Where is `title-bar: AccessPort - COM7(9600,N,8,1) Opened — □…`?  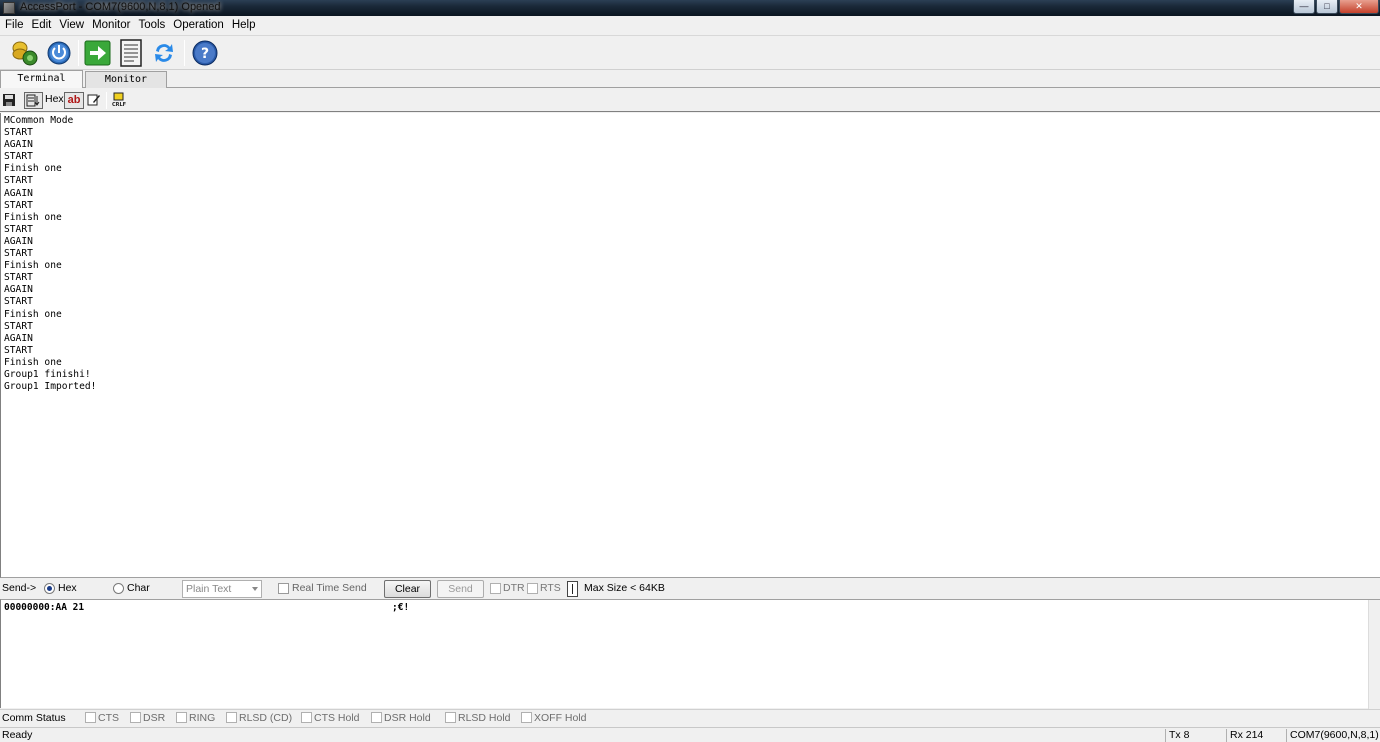 title-bar: AccessPort - COM7(9600,N,8,1) Opened — □… is located at coordinates (690, 8).